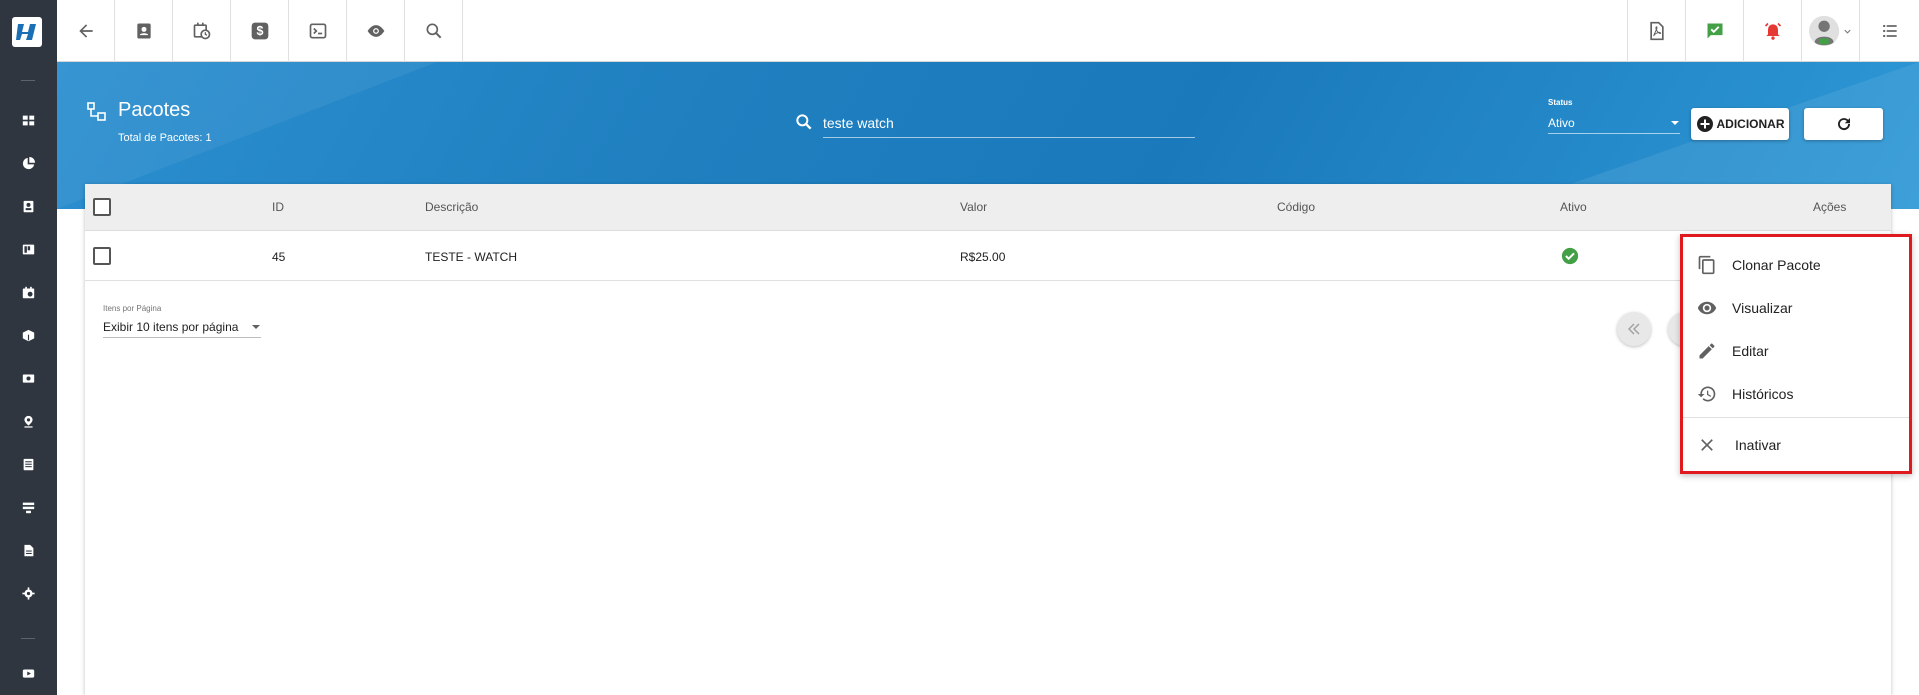  What do you see at coordinates (171, 326) in the screenshot?
I see `items-per-page-value: Exibir 10 itens por página` at bounding box center [171, 326].